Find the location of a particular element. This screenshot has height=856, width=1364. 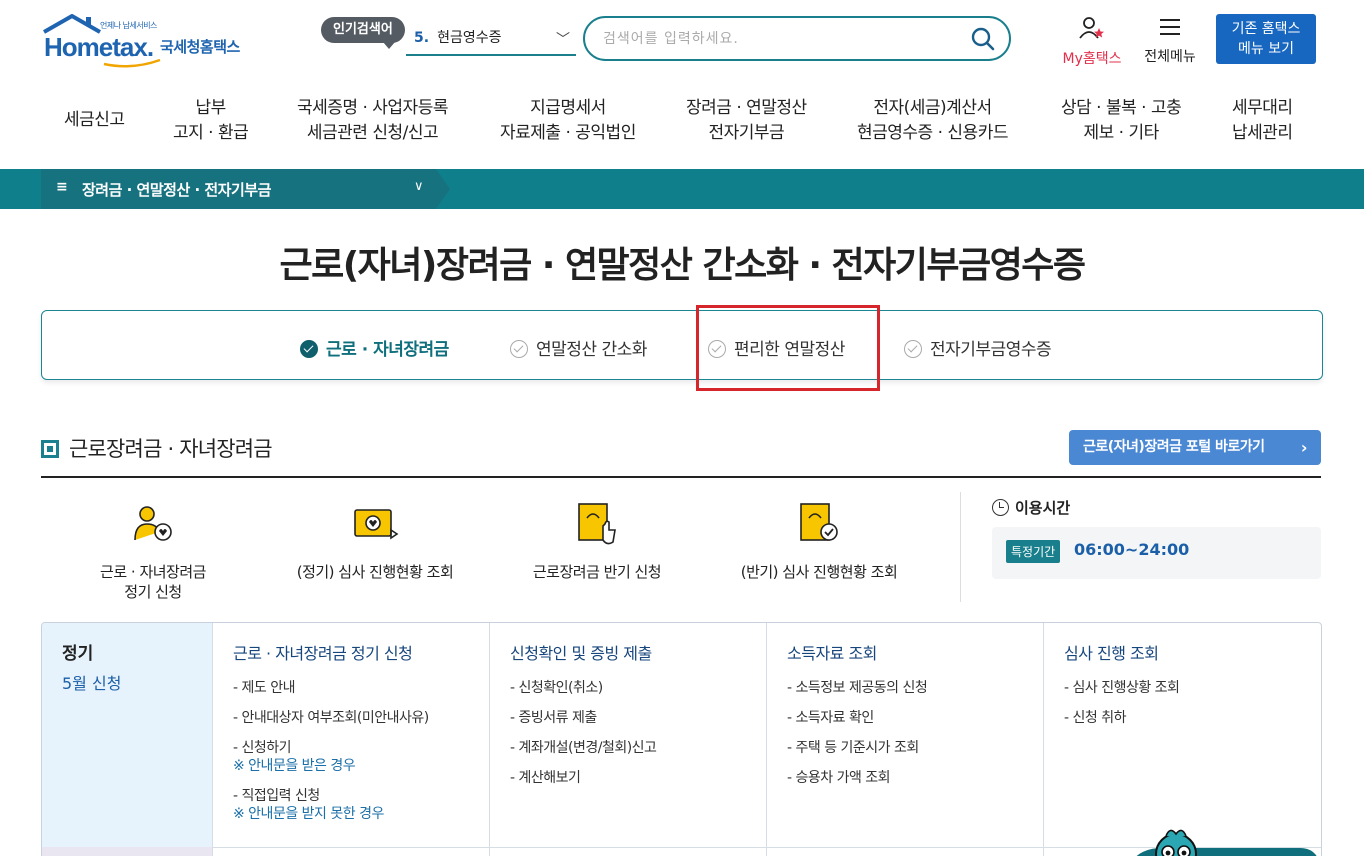

search-icon is located at coordinates (983, 39).